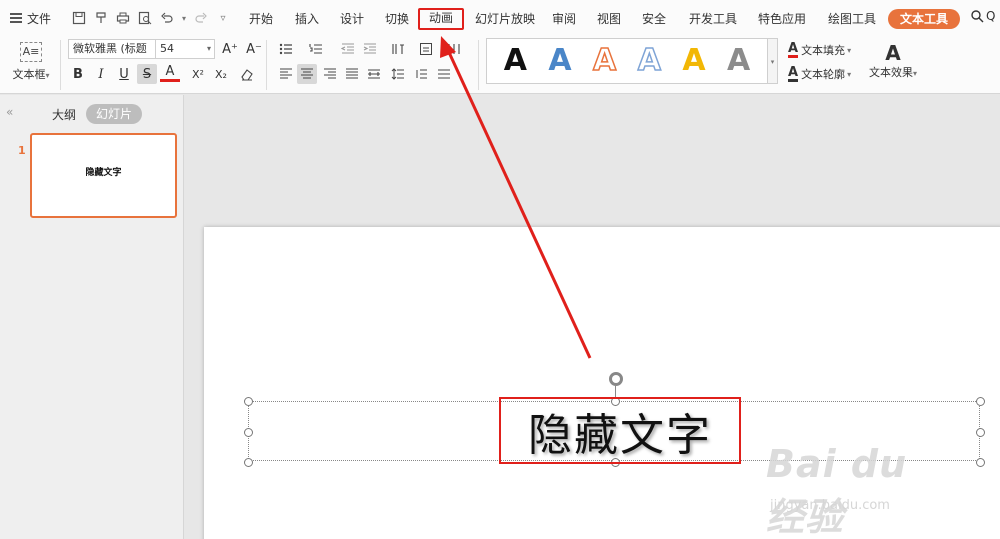  What do you see at coordinates (16, 18) in the screenshot?
I see `hamburger-icon` at bounding box center [16, 18].